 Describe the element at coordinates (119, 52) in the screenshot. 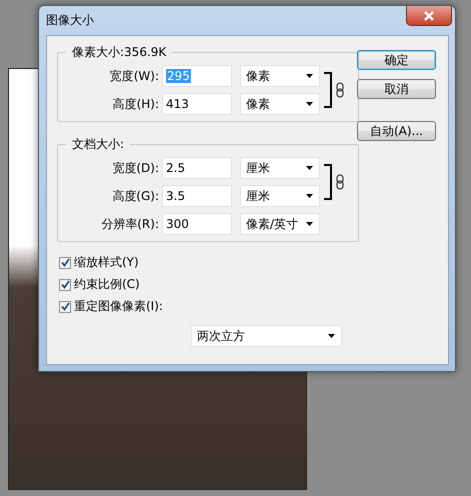

I see `group-title: 像素大小:356.9K` at that location.